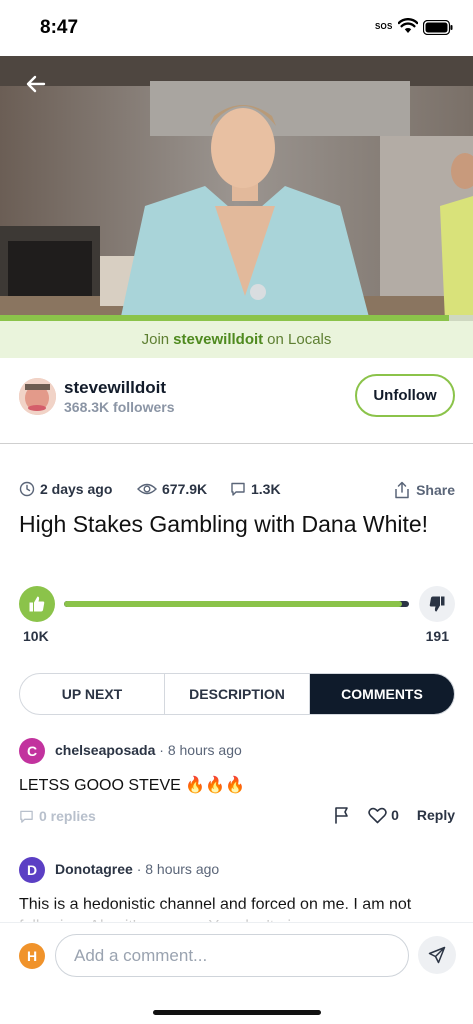 Image resolution: width=473 pixels, height=1024 pixels. I want to click on thumbs-up-icon, so click(37, 604).